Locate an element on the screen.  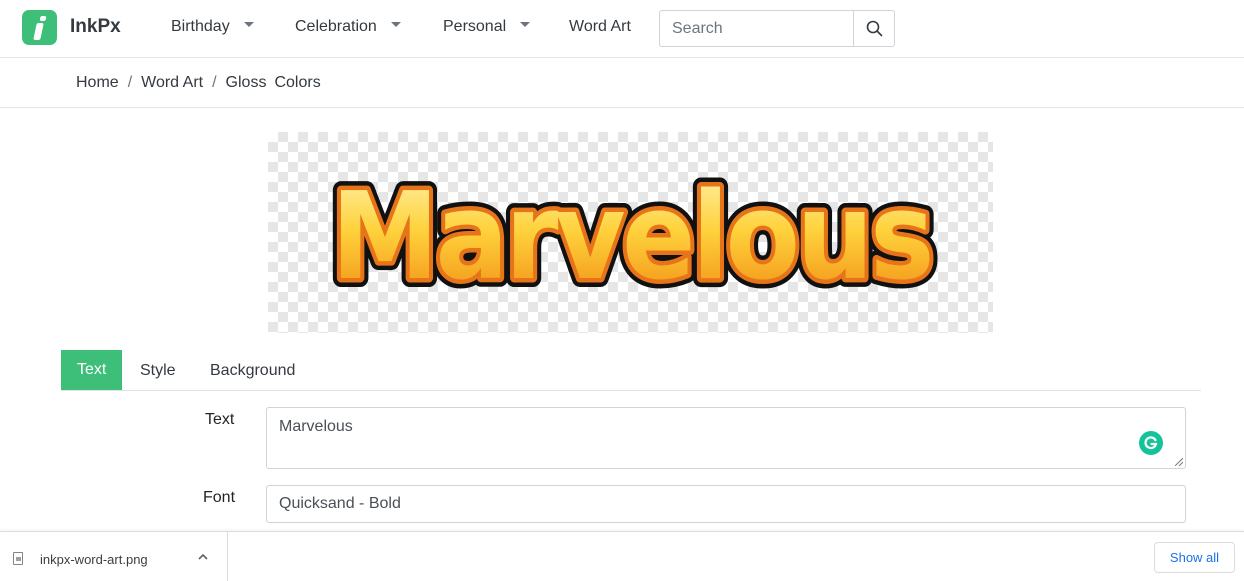
inkpx-logo-icon is located at coordinates (39, 27).